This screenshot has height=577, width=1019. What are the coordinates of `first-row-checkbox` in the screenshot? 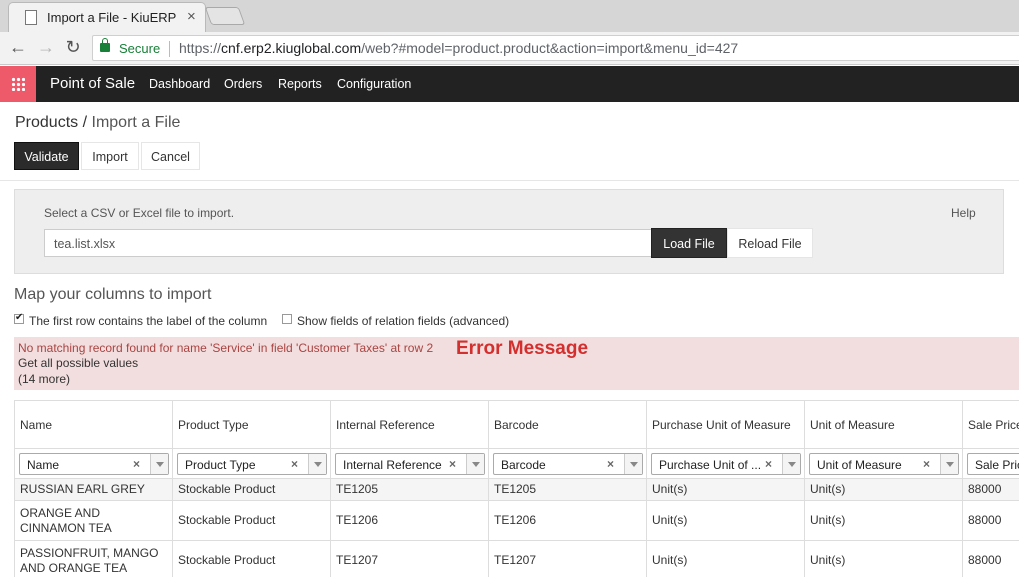 It's located at (19, 318).